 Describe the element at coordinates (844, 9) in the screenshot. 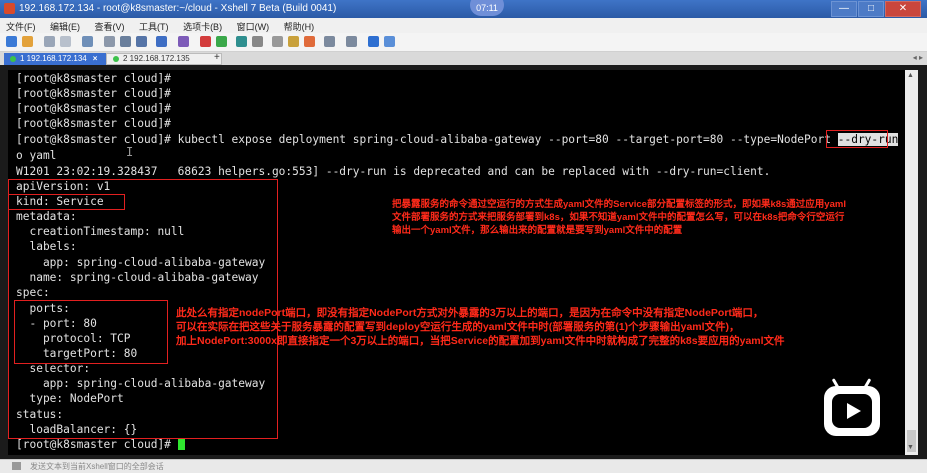

I see `minimize-button: —` at that location.